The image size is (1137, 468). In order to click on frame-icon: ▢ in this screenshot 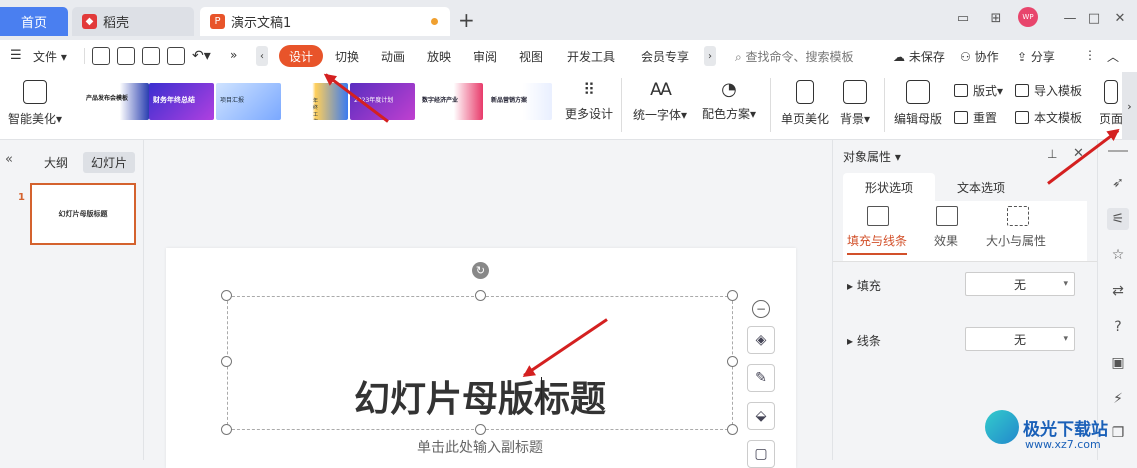, I will do `click(761, 454)`.